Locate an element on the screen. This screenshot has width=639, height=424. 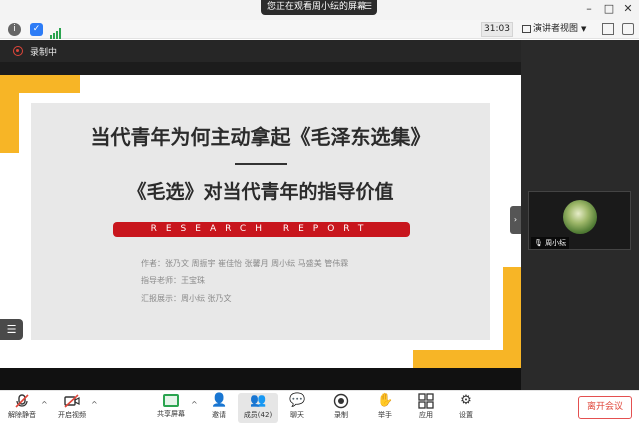
minimize-icon: – is located at coordinates (589, 9).